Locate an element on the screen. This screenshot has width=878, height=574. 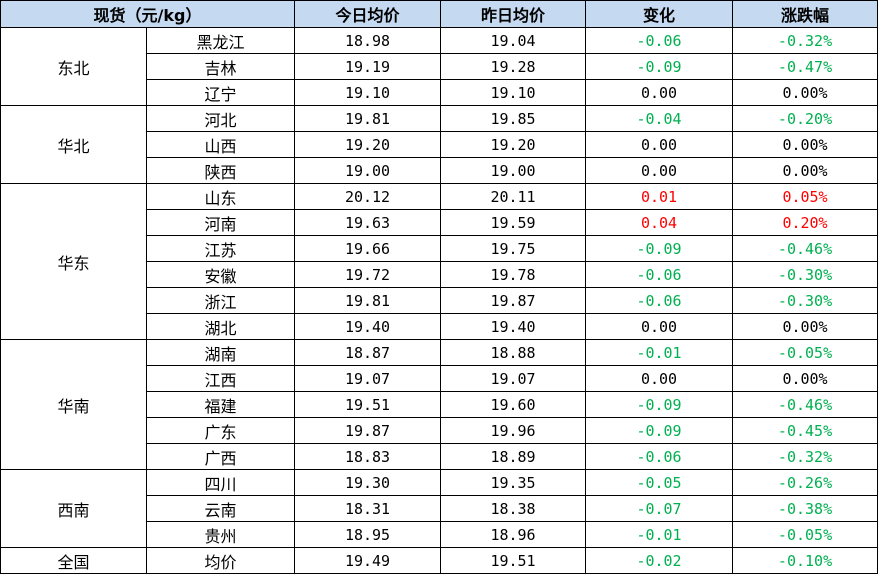
today-avg-cell: 19.72 is located at coordinates (368, 274).